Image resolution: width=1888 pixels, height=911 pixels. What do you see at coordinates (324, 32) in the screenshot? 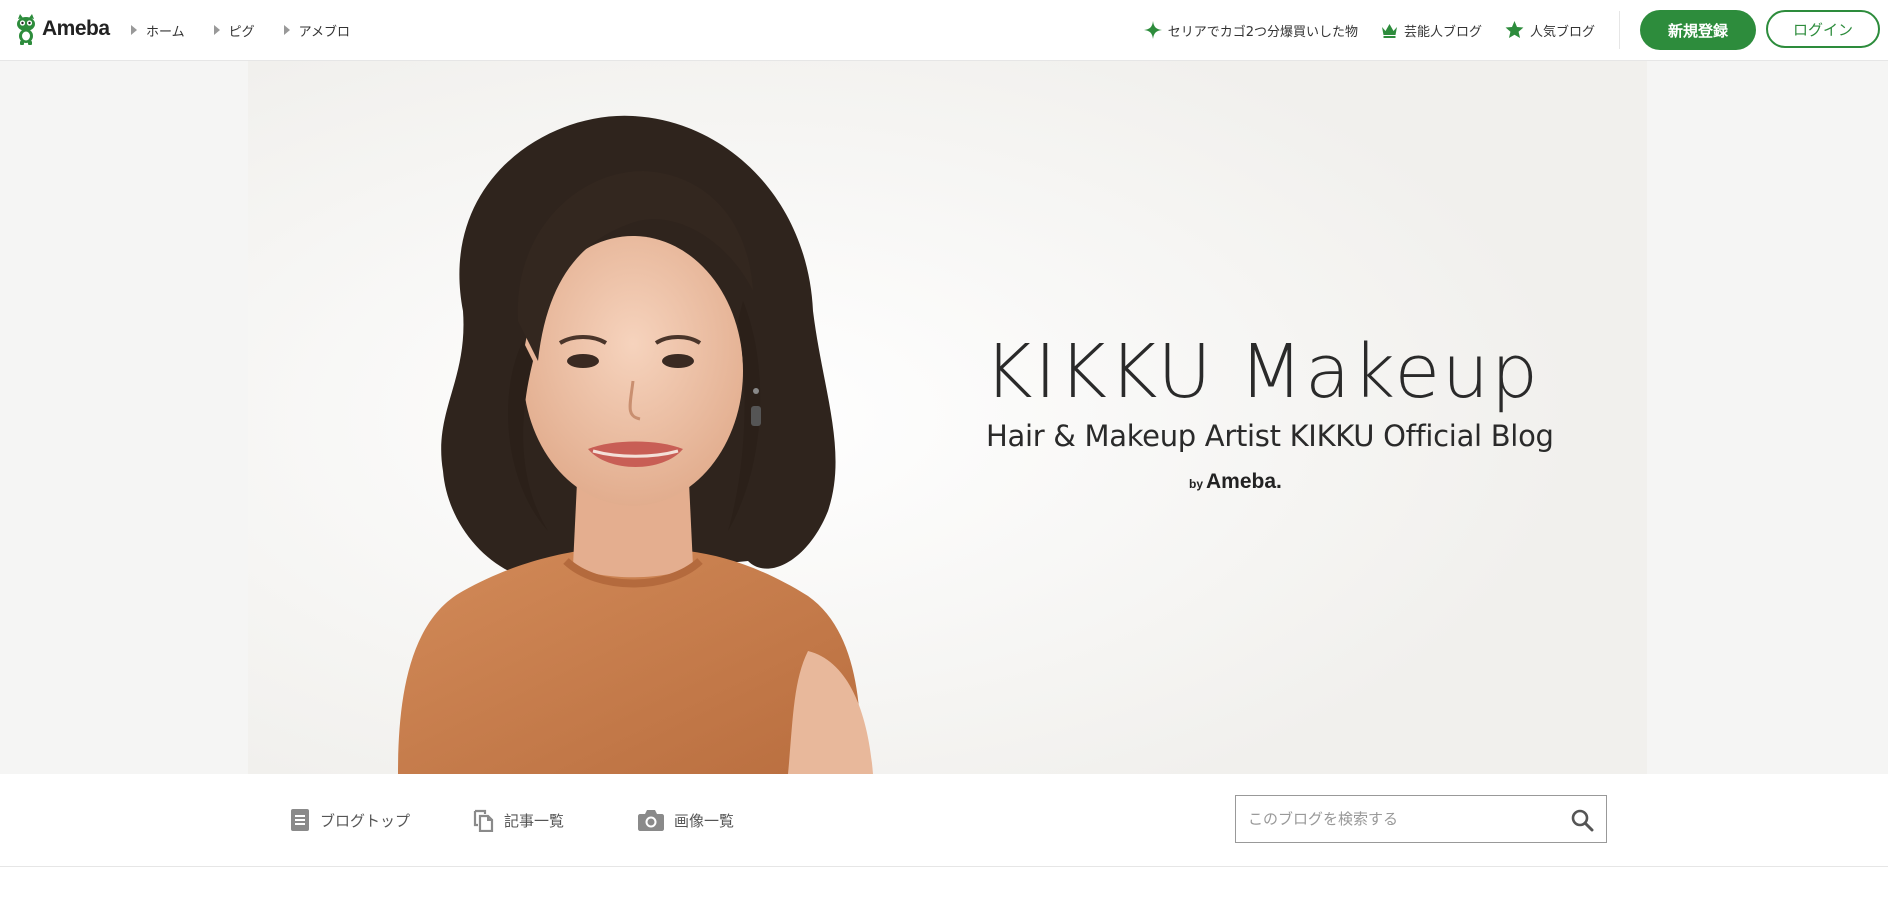
I see `breadcrumb-label: アメブロ` at bounding box center [324, 32].